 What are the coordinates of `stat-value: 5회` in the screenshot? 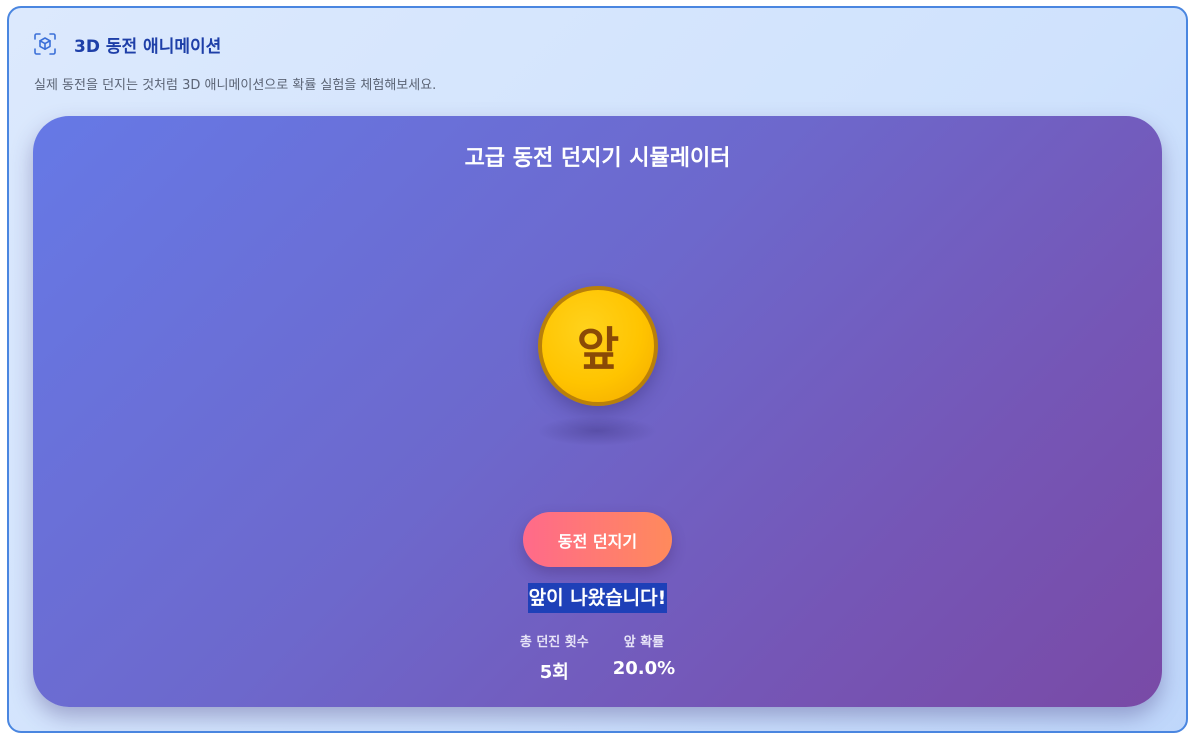 It's located at (554, 672).